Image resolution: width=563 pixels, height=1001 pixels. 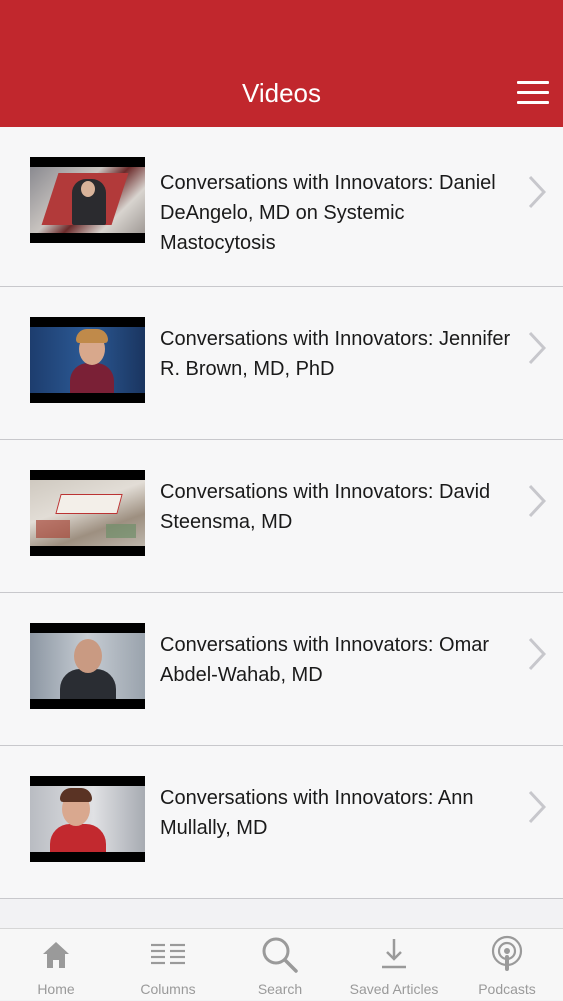 I want to click on tab-home: Home, so click(x=56, y=965).